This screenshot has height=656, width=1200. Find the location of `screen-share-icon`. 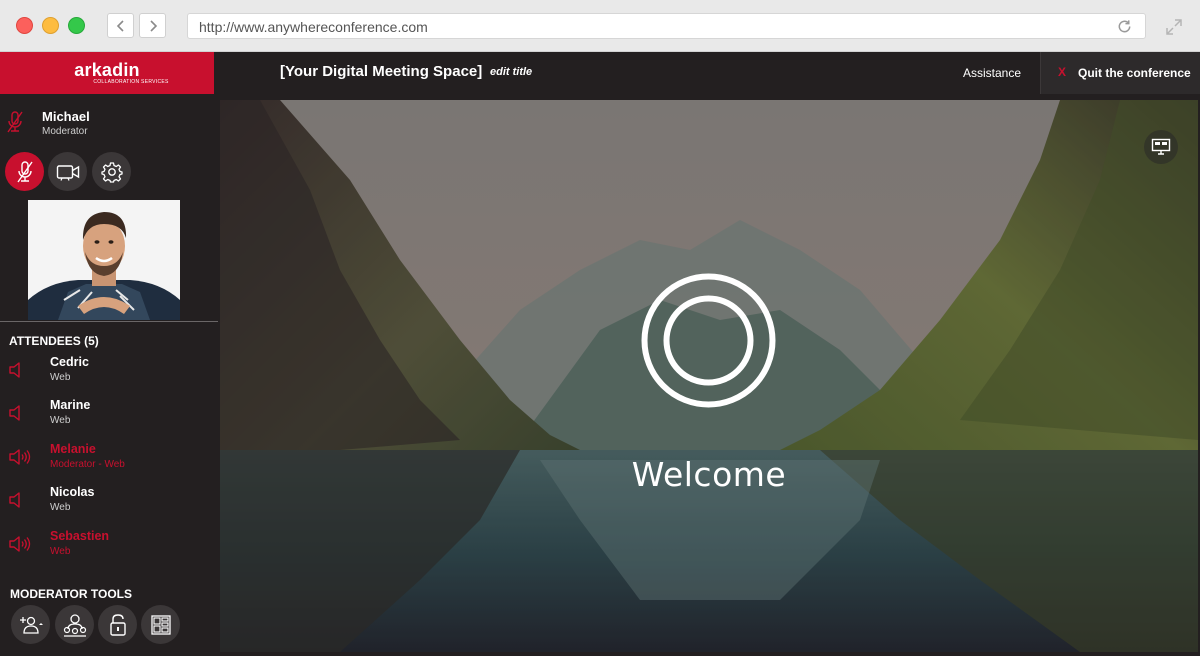

screen-share-icon is located at coordinates (1161, 146).